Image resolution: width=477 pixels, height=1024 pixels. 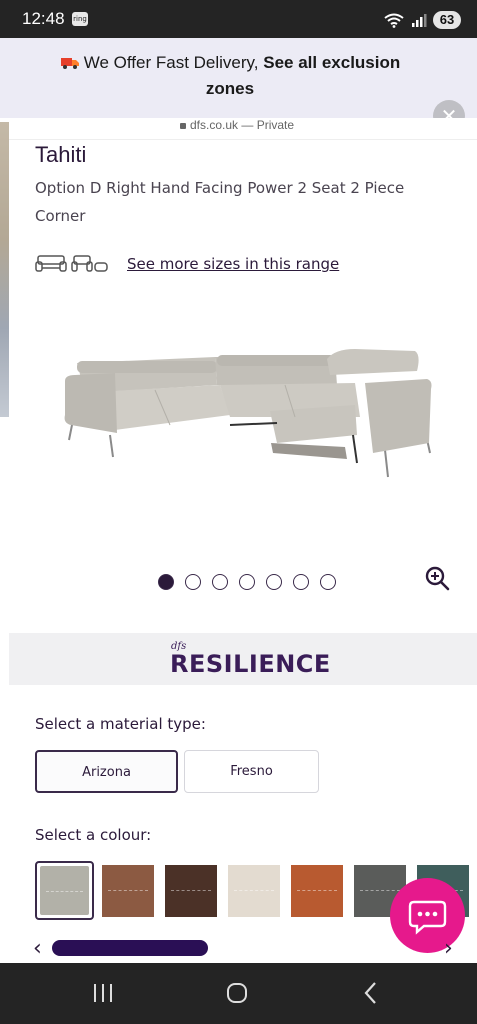 What do you see at coordinates (437, 578) in the screenshot?
I see `zoom-in-icon` at bounding box center [437, 578].